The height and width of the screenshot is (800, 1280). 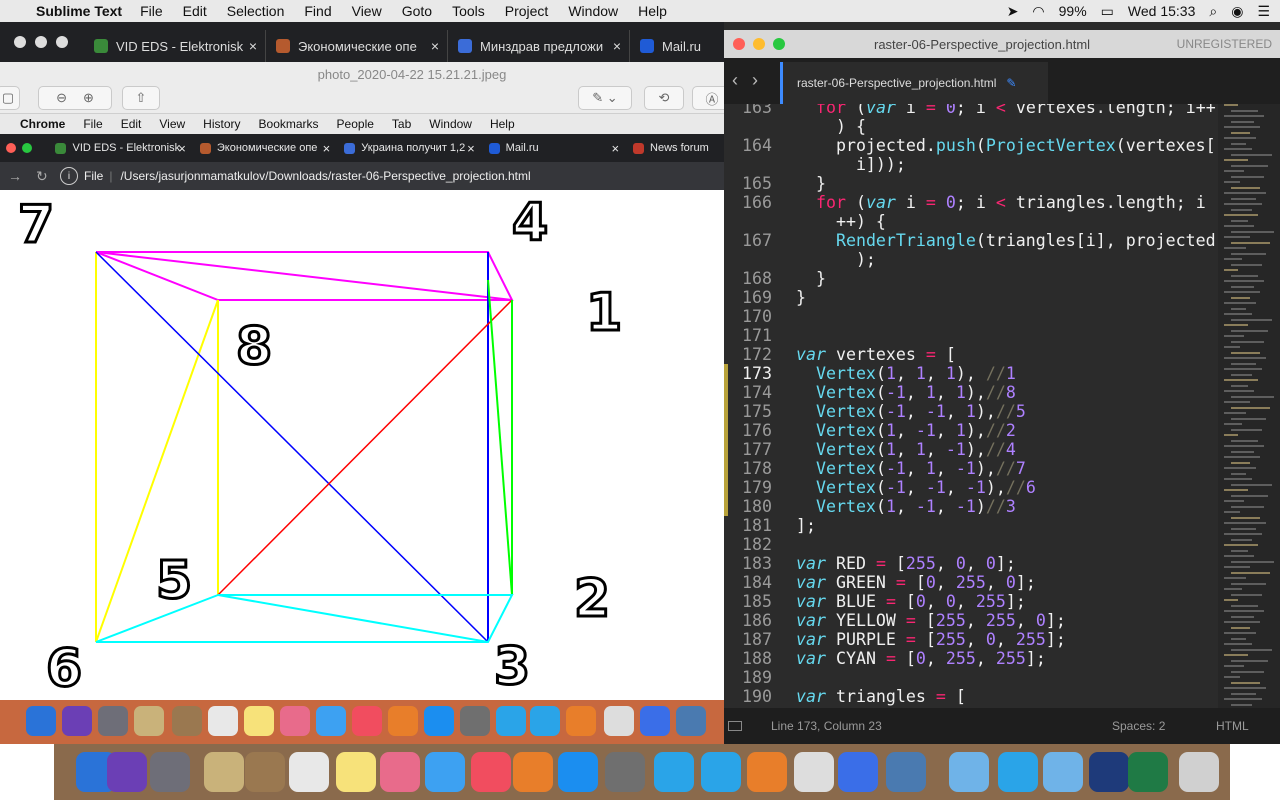 What do you see at coordinates (356, 772) in the screenshot?
I see `notes-icon` at bounding box center [356, 772].